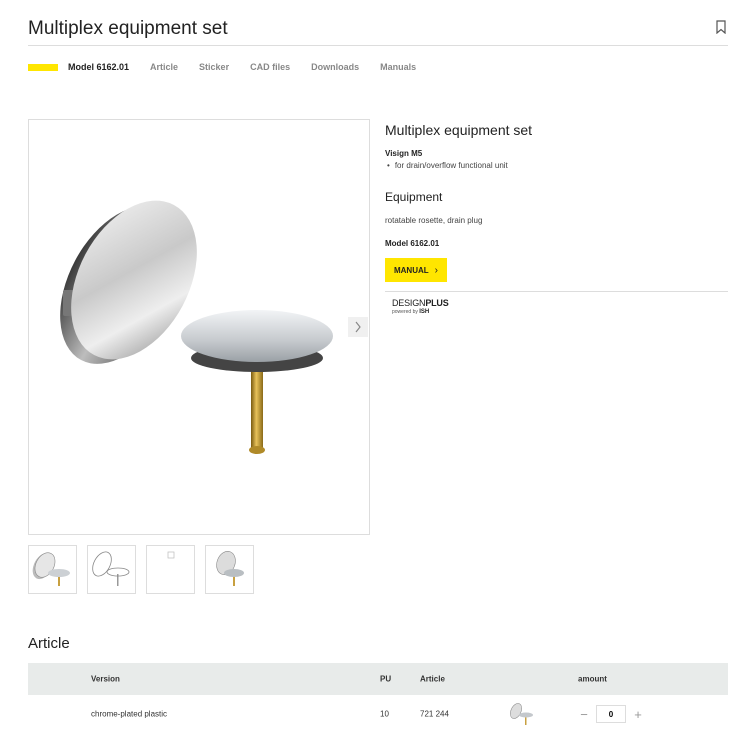  Describe the element at coordinates (105, 679) in the screenshot. I see `column-header-version: Version` at that location.